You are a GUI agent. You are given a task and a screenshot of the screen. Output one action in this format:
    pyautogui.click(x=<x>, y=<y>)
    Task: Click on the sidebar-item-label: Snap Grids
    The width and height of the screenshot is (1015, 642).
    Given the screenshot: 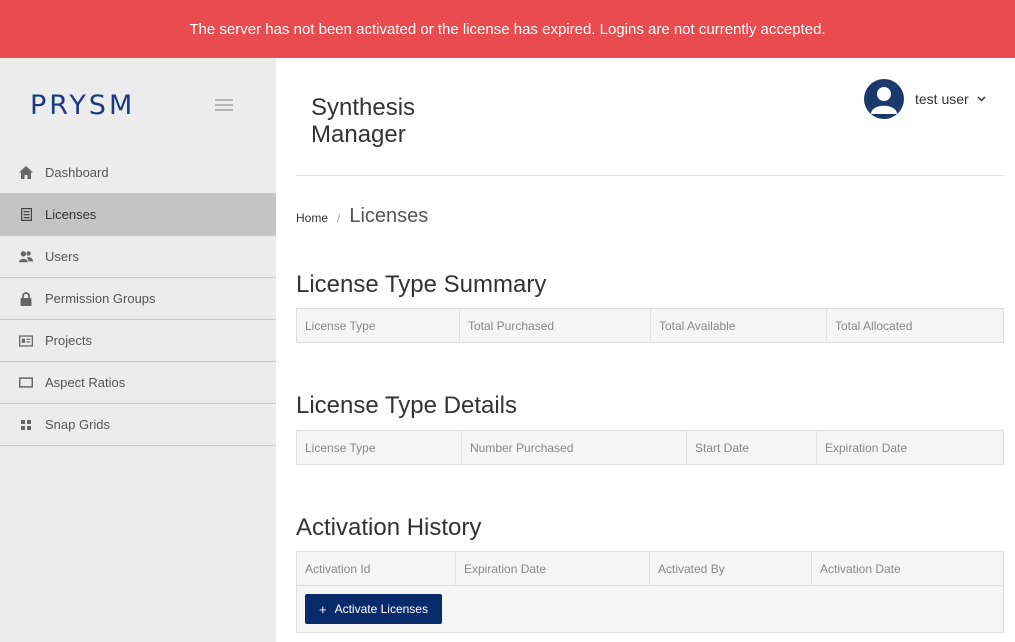 What is the action you would take?
    pyautogui.click(x=78, y=424)
    